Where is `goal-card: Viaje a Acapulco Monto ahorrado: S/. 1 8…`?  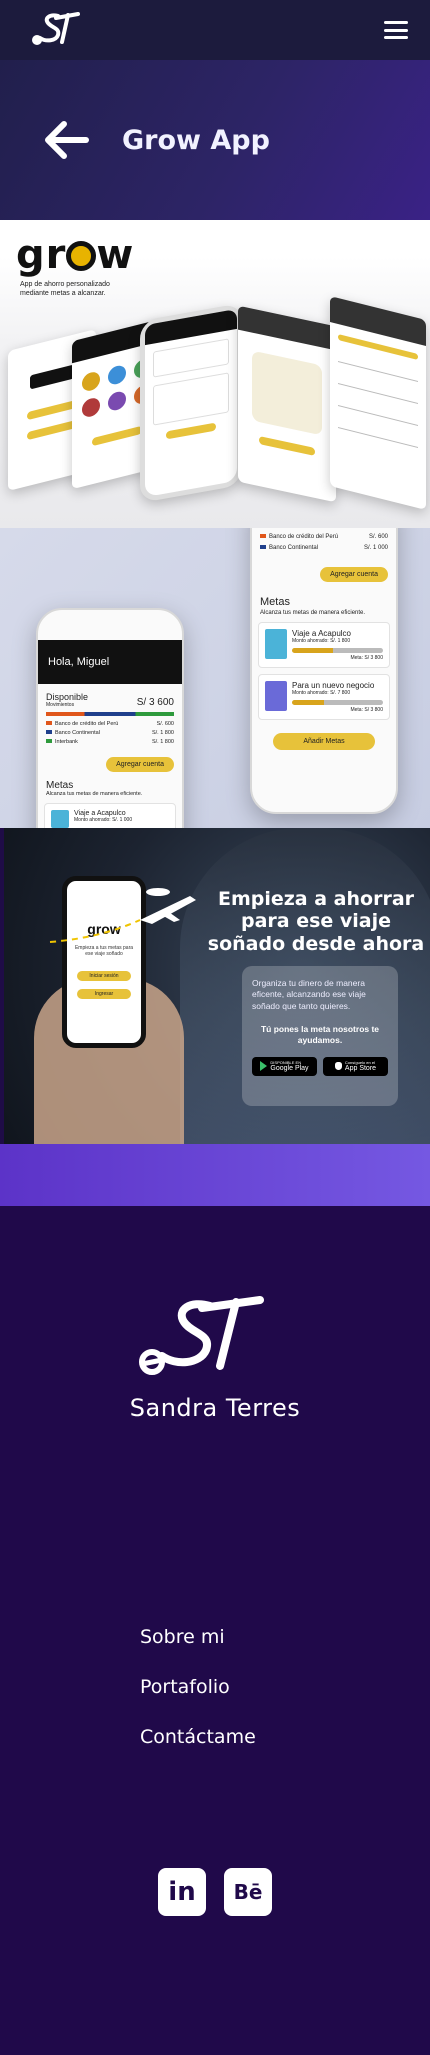 goal-card: Viaje a Acapulco Monto ahorrado: S/. 1 8… is located at coordinates (324, 645).